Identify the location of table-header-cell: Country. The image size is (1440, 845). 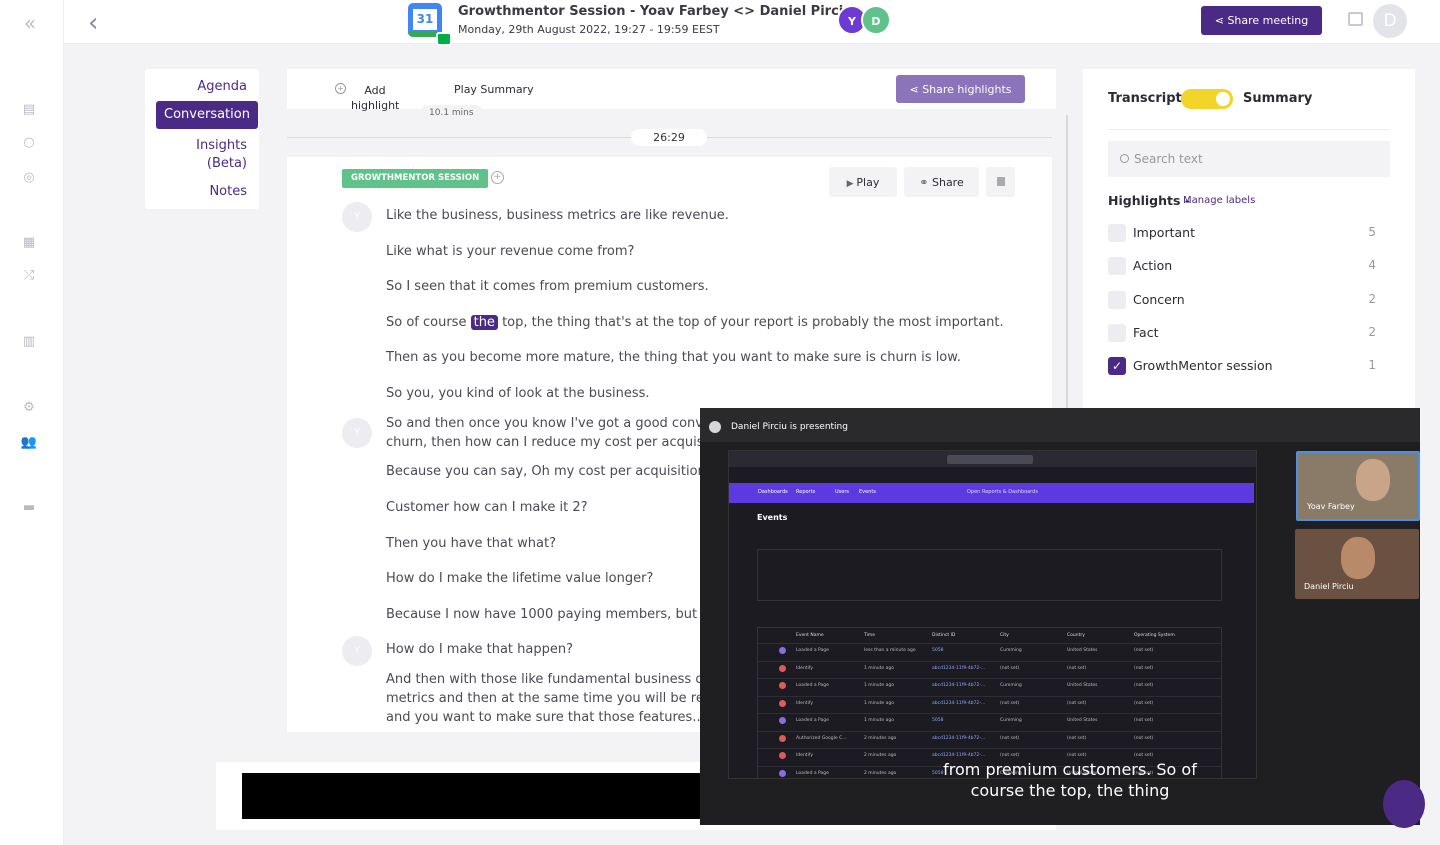
(1076, 635).